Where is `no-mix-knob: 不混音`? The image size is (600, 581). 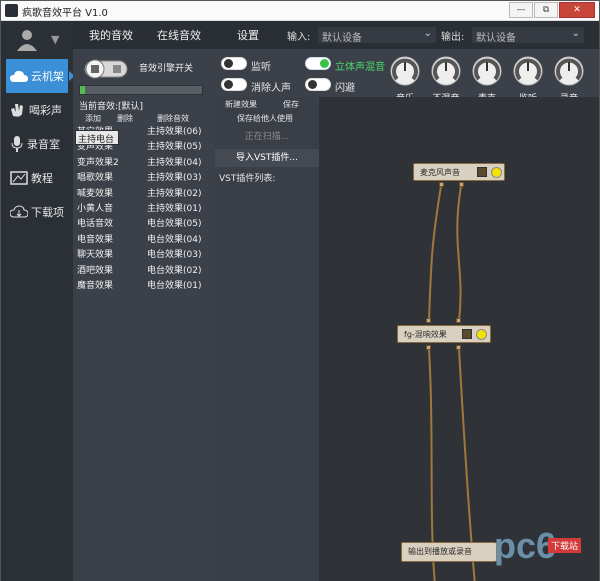 no-mix-knob: 不混音 is located at coordinates (446, 78).